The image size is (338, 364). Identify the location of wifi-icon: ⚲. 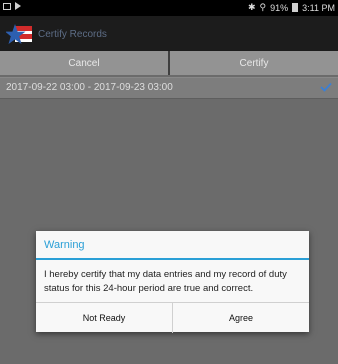
(263, 7).